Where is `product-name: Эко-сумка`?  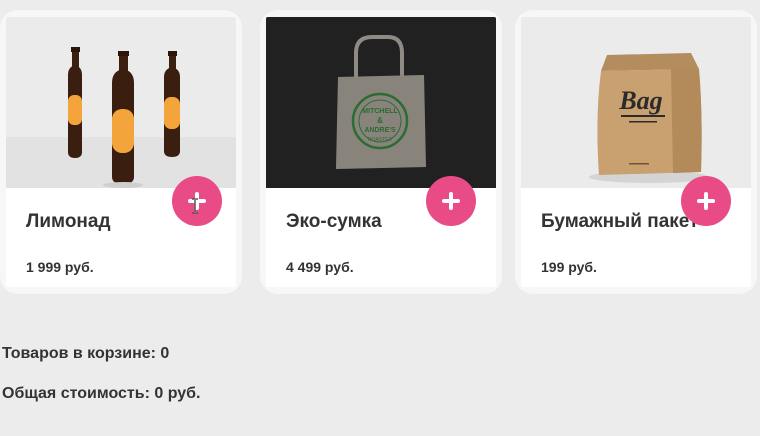 product-name: Эко-сумка is located at coordinates (334, 221).